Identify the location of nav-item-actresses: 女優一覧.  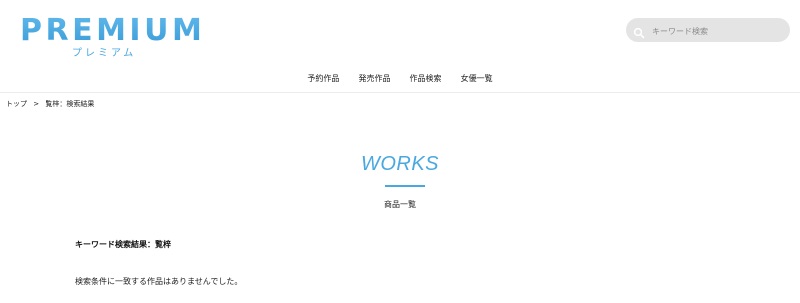
(477, 79).